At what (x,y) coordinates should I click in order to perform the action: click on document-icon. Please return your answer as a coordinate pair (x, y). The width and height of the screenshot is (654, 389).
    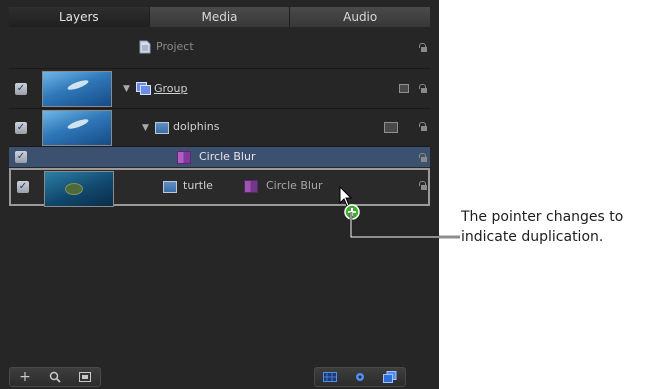
    Looking at the image, I should click on (145, 47).